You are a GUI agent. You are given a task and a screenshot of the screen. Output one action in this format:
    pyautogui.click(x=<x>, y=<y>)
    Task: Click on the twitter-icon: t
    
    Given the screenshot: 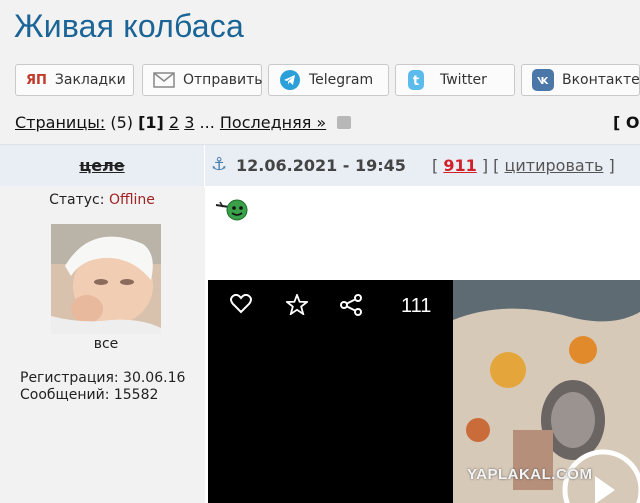 What is the action you would take?
    pyautogui.click(x=416, y=80)
    